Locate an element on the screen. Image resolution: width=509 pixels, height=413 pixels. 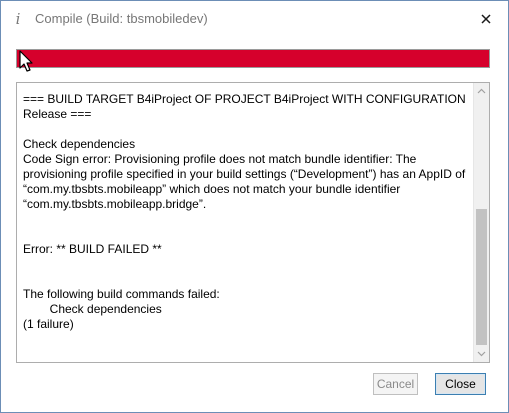
scrollbar-thumb is located at coordinates (481, 277).